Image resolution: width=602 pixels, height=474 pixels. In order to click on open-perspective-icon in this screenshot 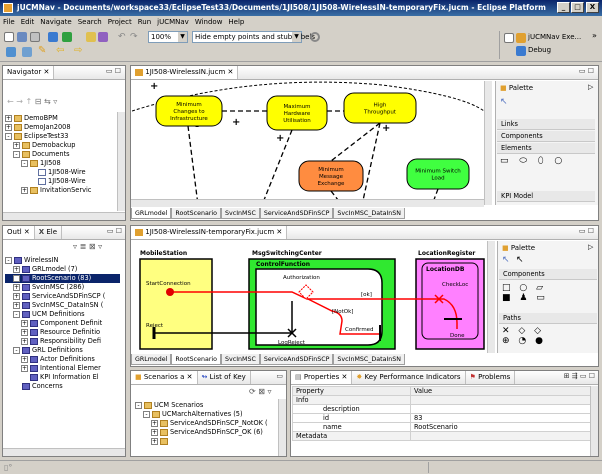, I will do `click(509, 38)`.